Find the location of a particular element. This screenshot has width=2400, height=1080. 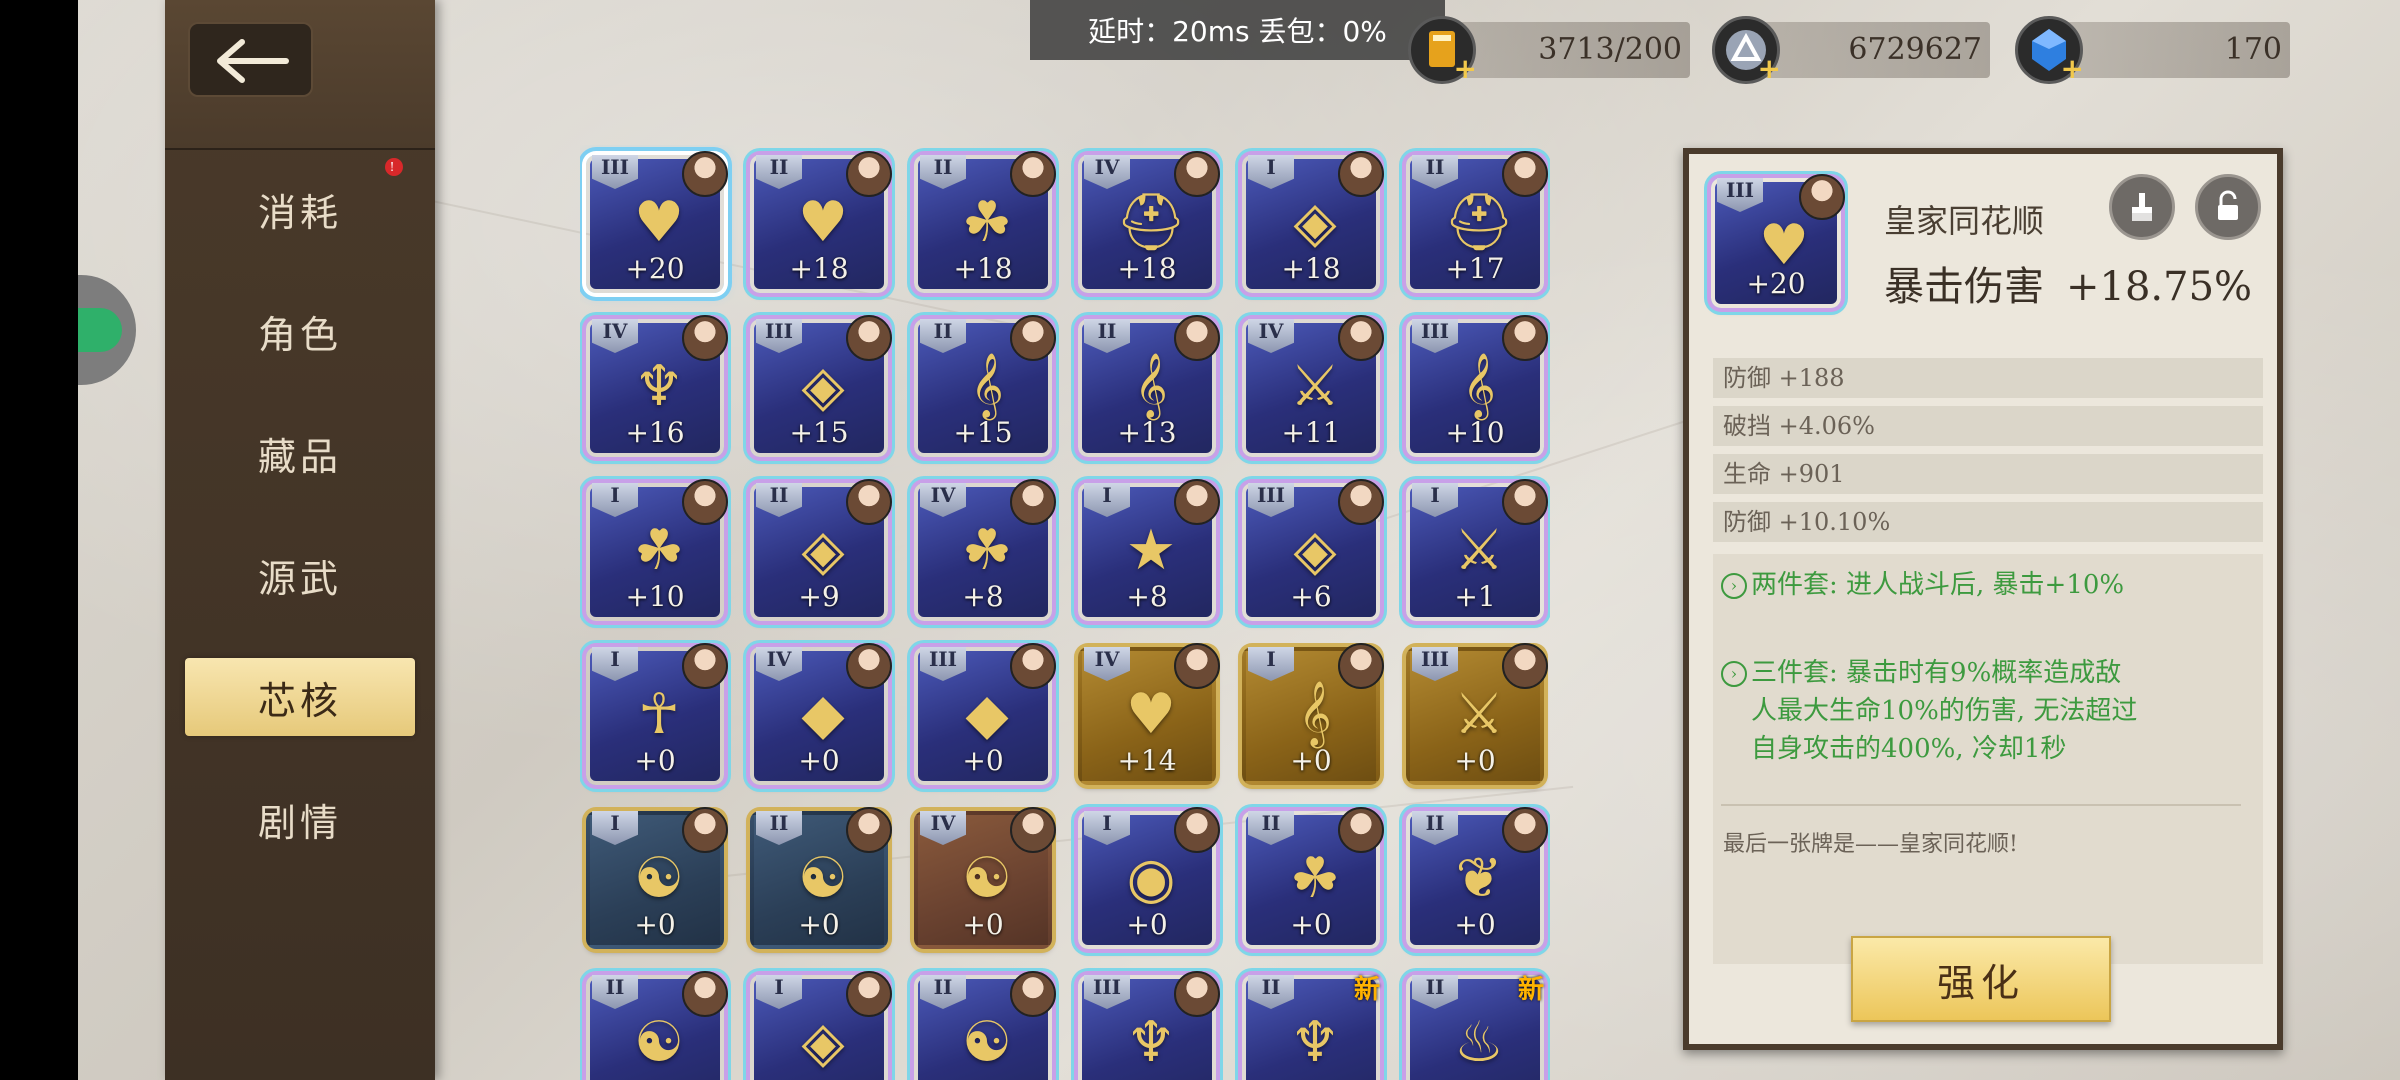

core-item-card: II ⛑ +17 is located at coordinates (1477, 222).